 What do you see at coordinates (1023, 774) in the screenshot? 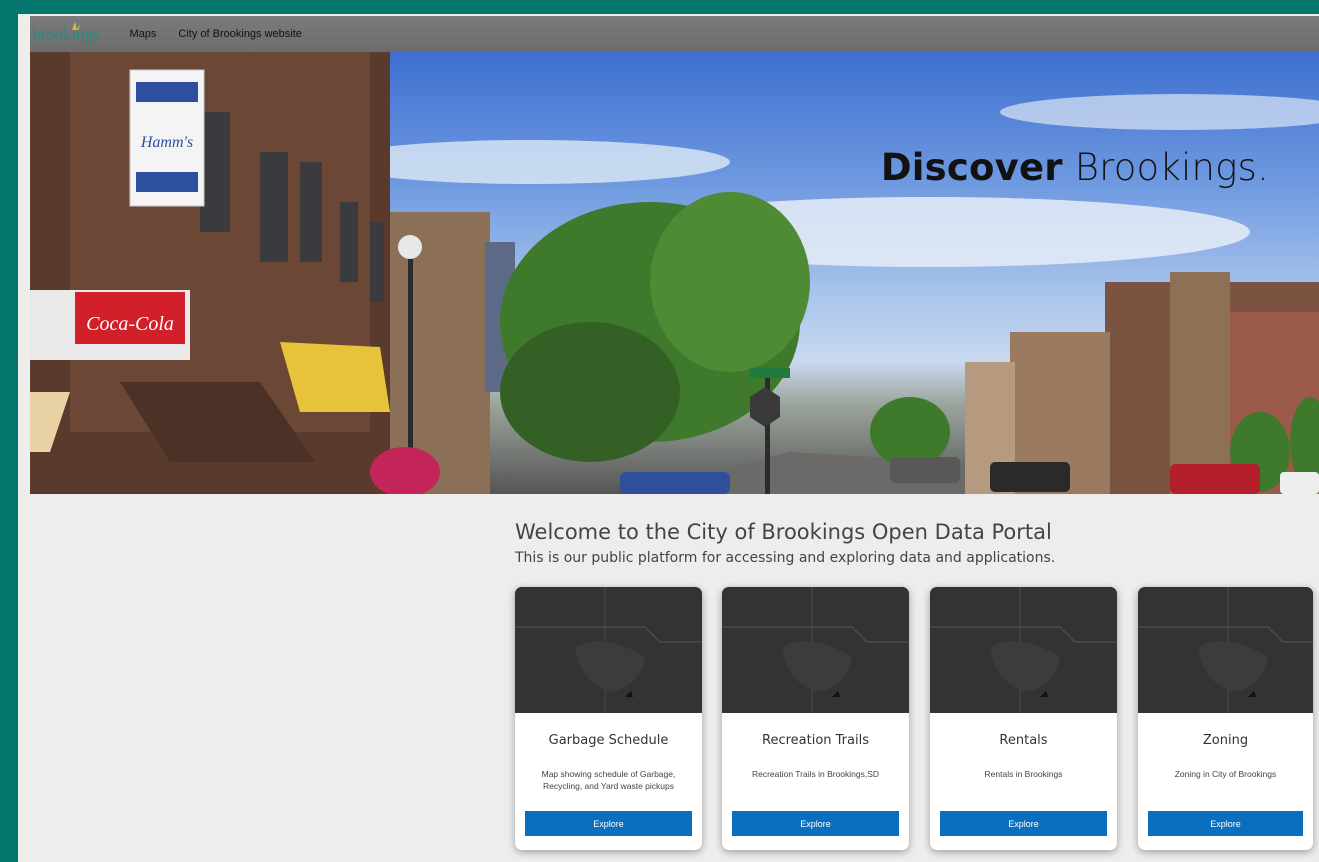
I see `card-description: Rentals in Brookings` at bounding box center [1023, 774].